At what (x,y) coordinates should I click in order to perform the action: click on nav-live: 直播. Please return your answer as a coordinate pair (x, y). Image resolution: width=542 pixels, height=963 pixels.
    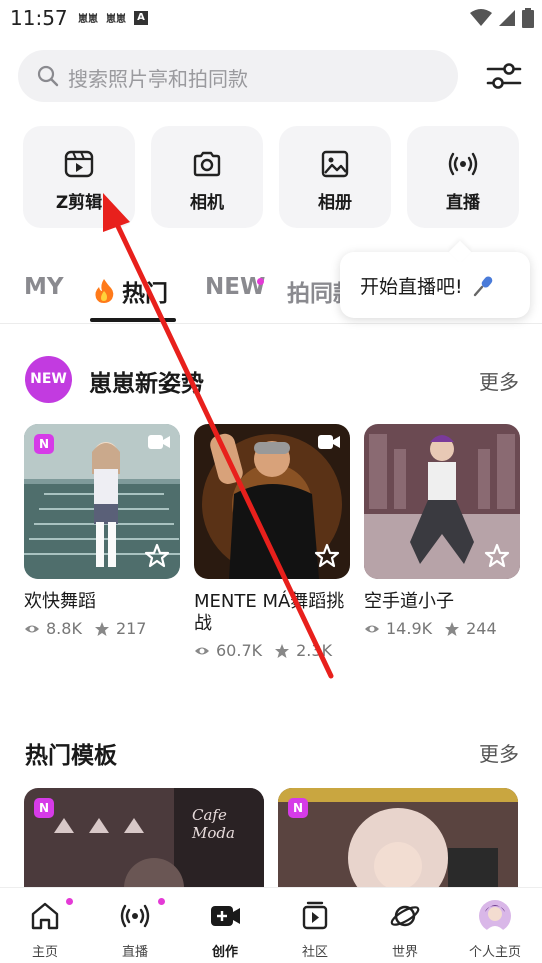
    Looking at the image, I should click on (135, 925).